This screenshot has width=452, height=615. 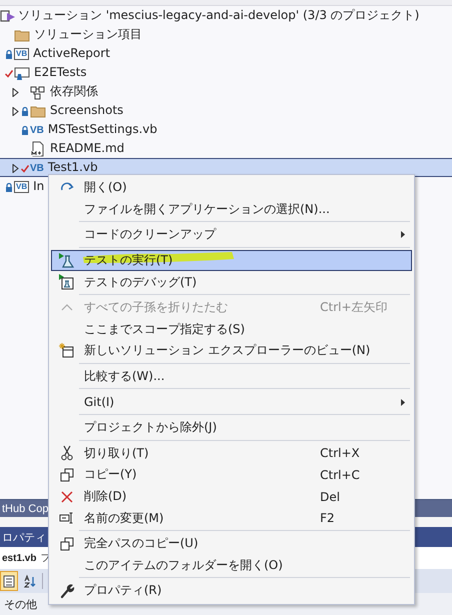 I want to click on object-name: est1.vb, so click(x=19, y=558).